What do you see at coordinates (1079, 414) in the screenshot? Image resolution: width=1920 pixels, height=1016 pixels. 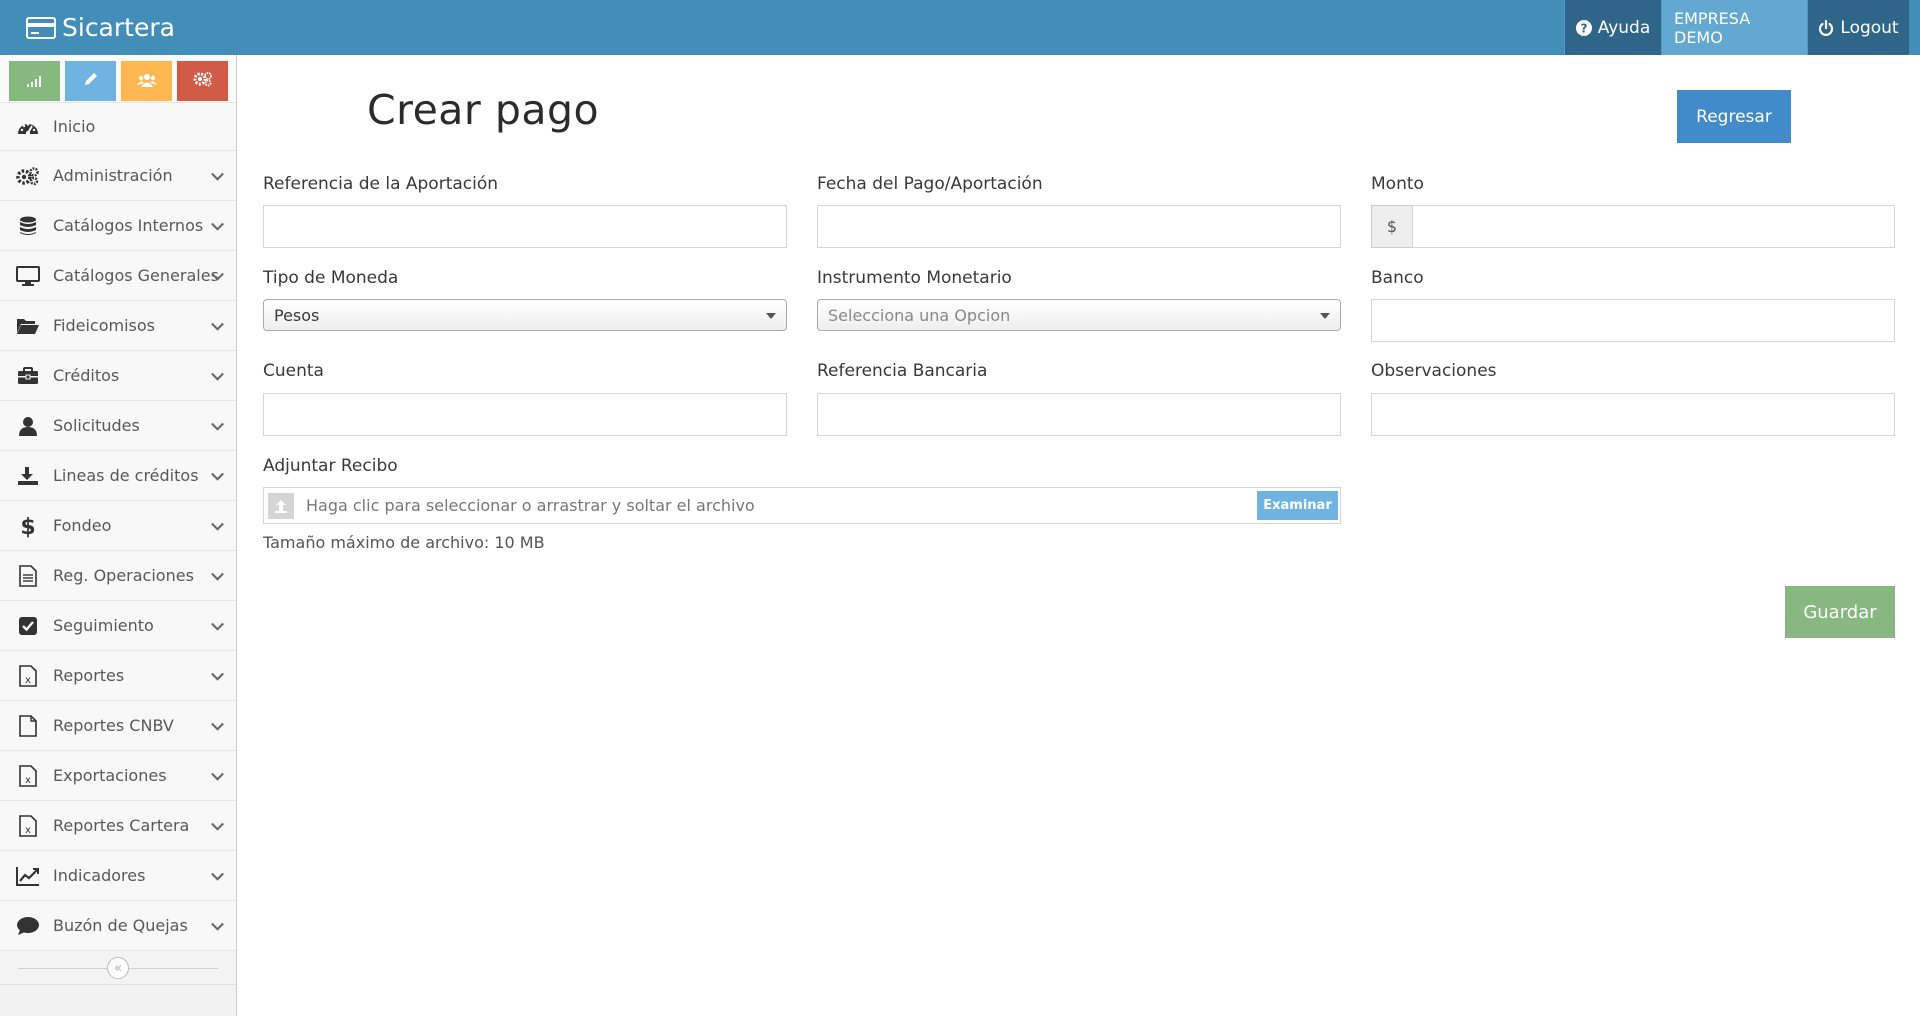 I see `referencia-bancaria-input` at bounding box center [1079, 414].